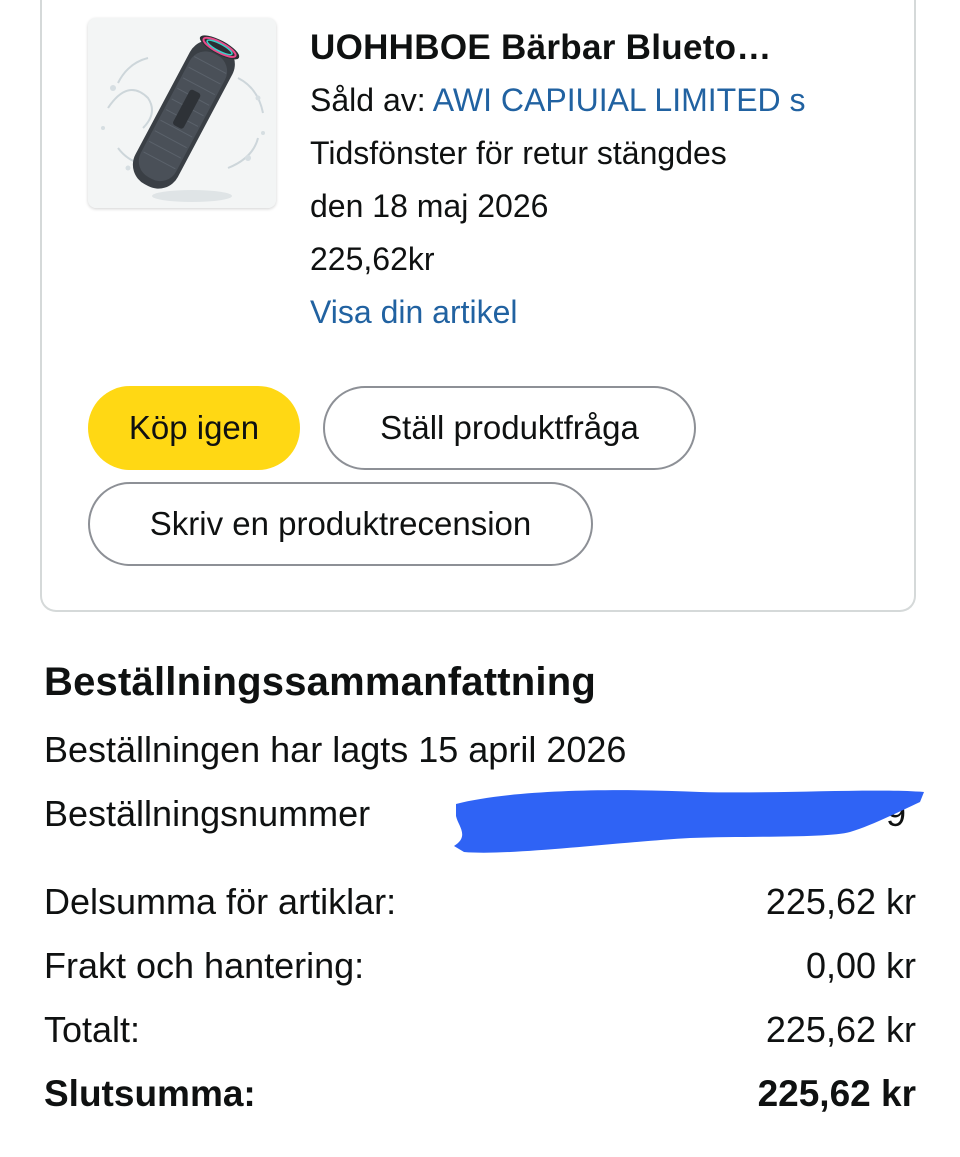 This screenshot has width=960, height=1157. What do you see at coordinates (150, 1093) in the screenshot?
I see `grand-total-label: Slutsumma:` at bounding box center [150, 1093].